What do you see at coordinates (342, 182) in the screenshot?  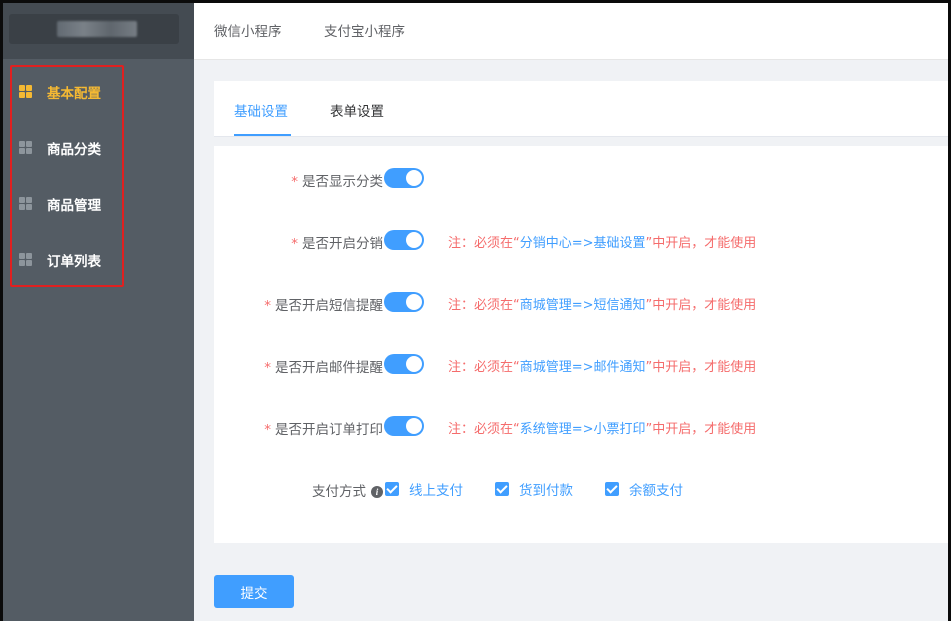 I see `form-label-text: 是否显示分类` at bounding box center [342, 182].